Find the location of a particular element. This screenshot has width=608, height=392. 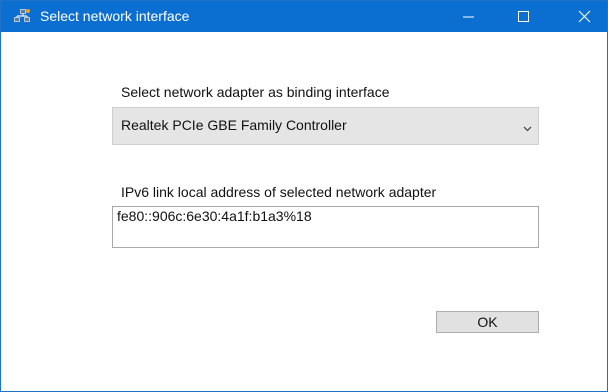

network-app-icon is located at coordinates (22, 16).